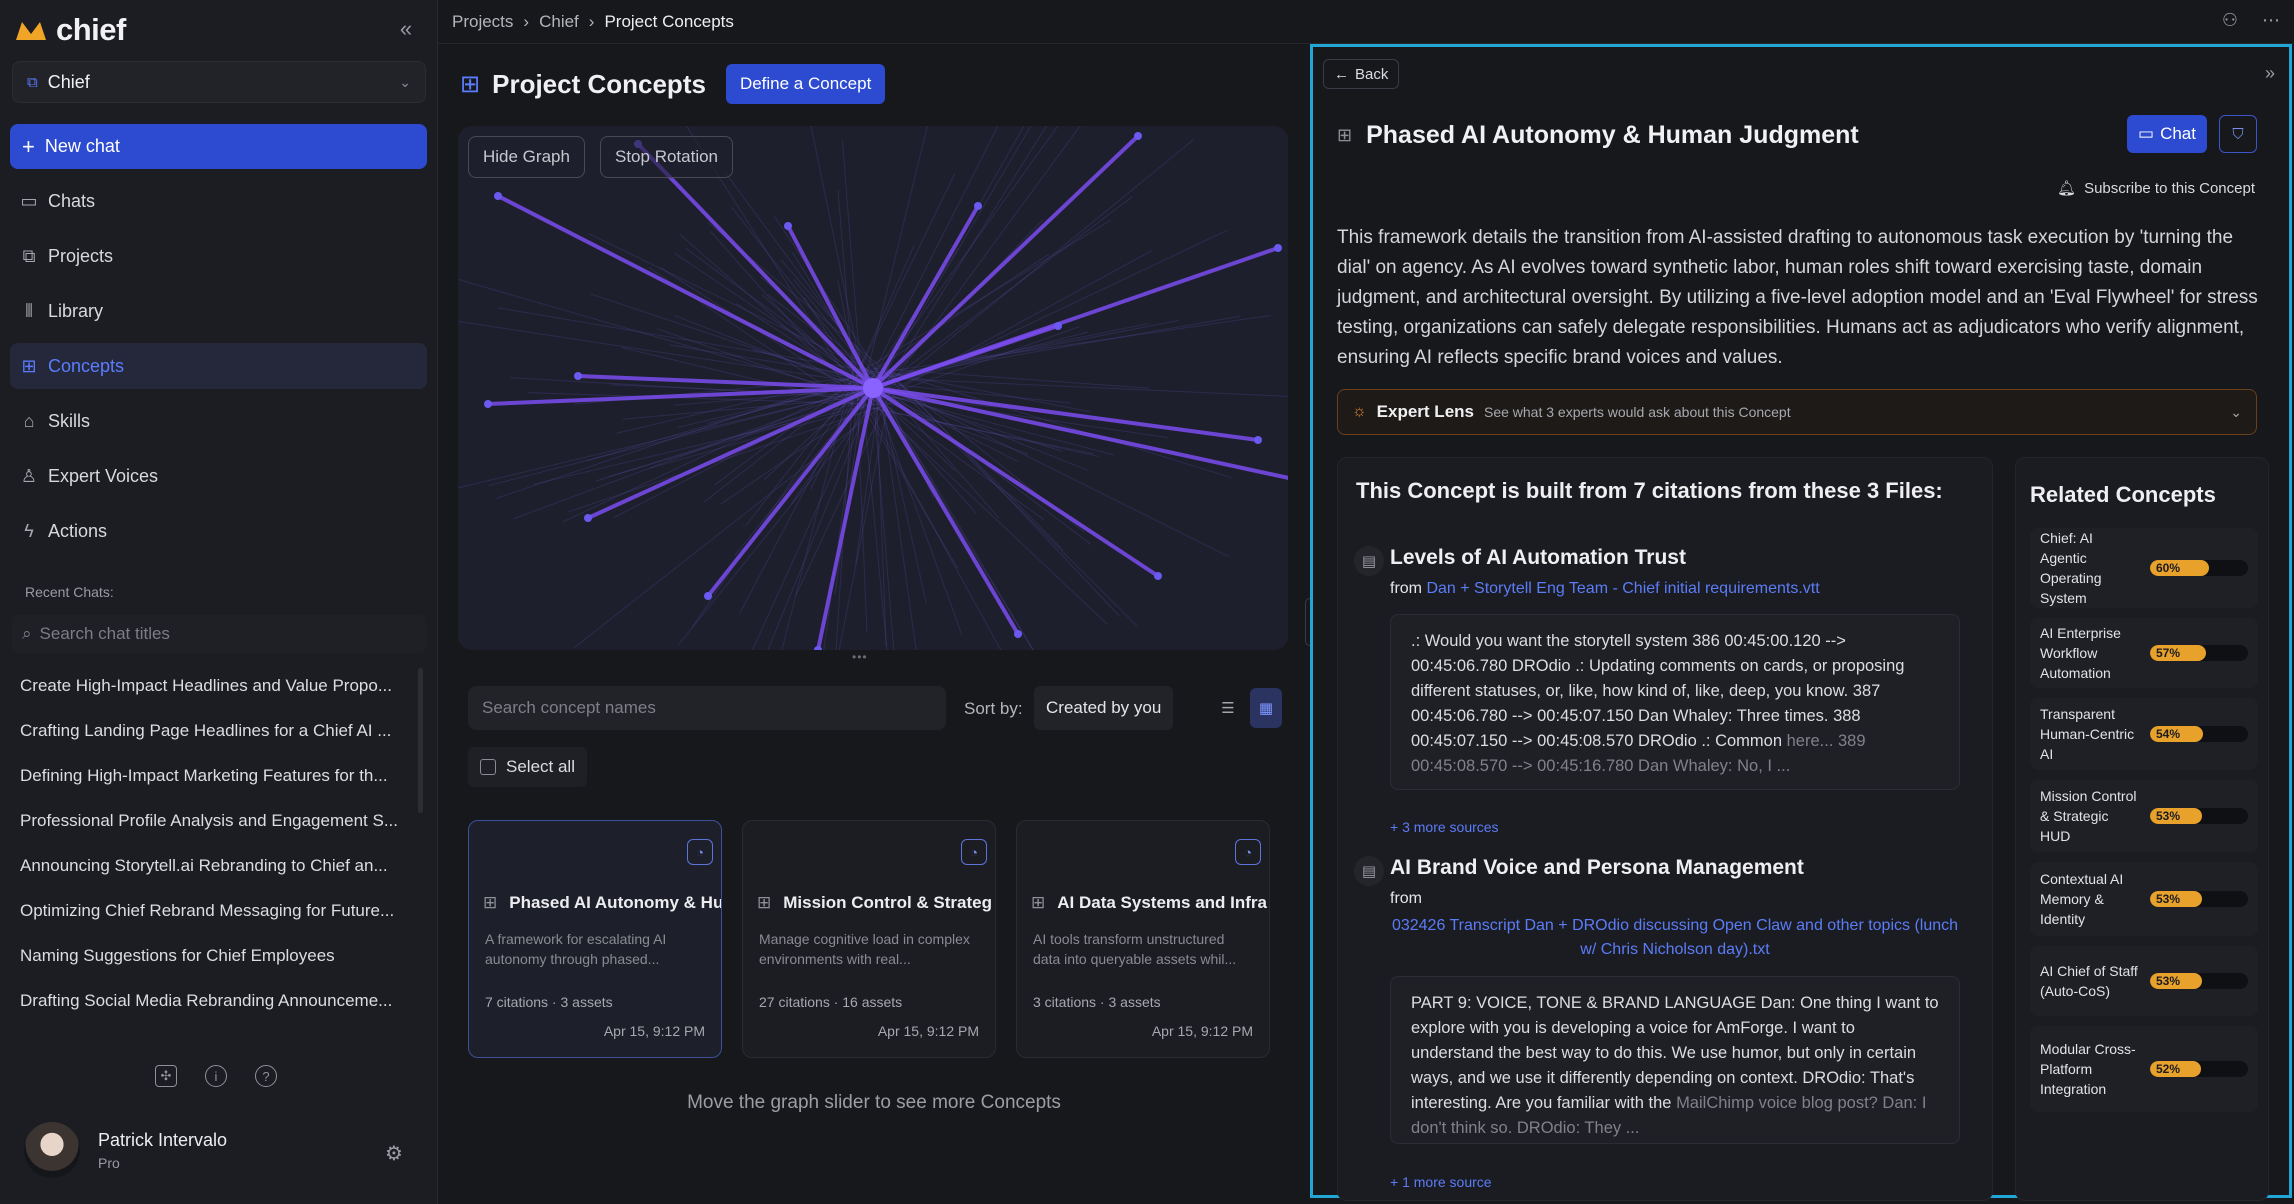 The width and height of the screenshot is (2294, 1204). Describe the element at coordinates (2271, 20) in the screenshot. I see `more-icon: ⋯` at that location.